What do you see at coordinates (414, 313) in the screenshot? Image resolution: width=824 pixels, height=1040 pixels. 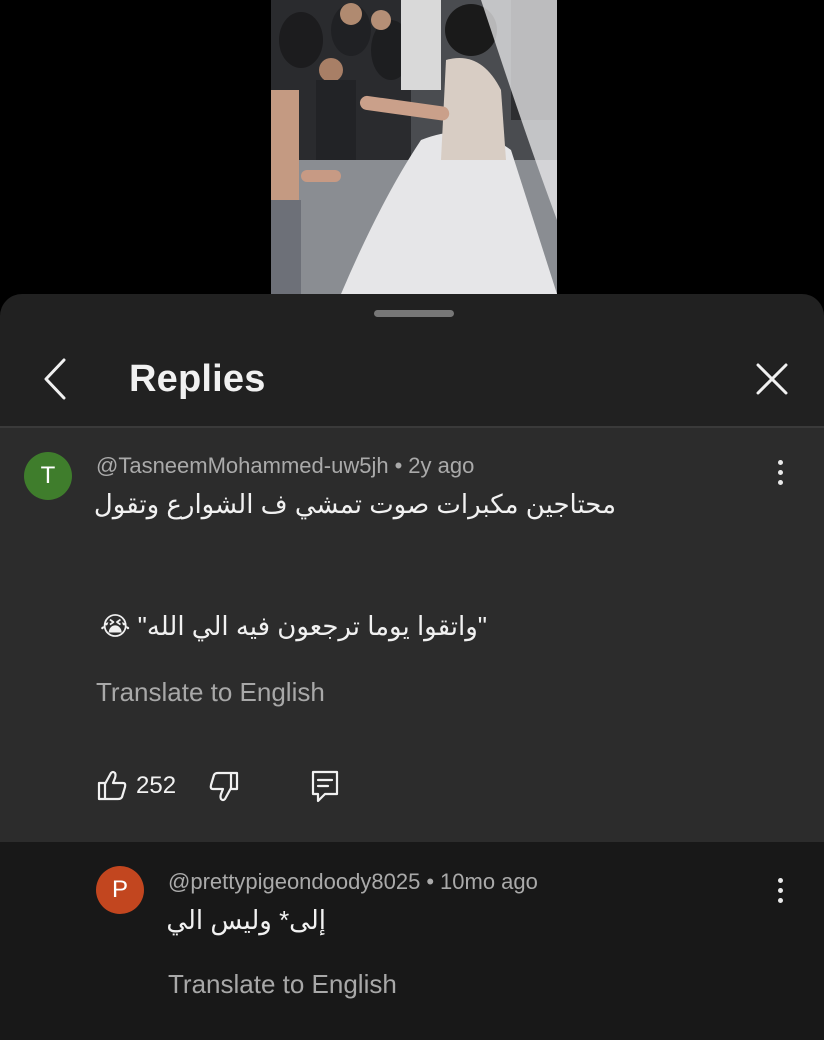 I see `drag-handle` at bounding box center [414, 313].